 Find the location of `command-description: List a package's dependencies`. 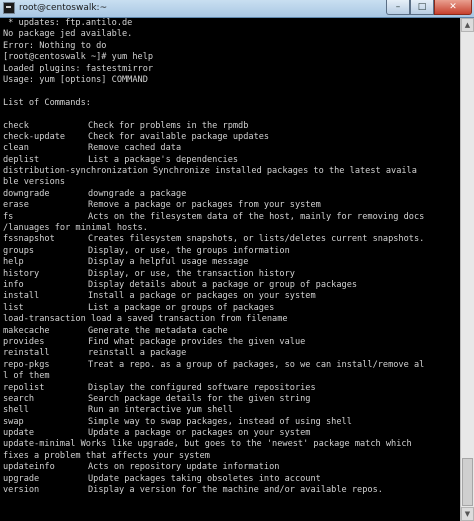

command-description: List a package's dependencies is located at coordinates (163, 159).